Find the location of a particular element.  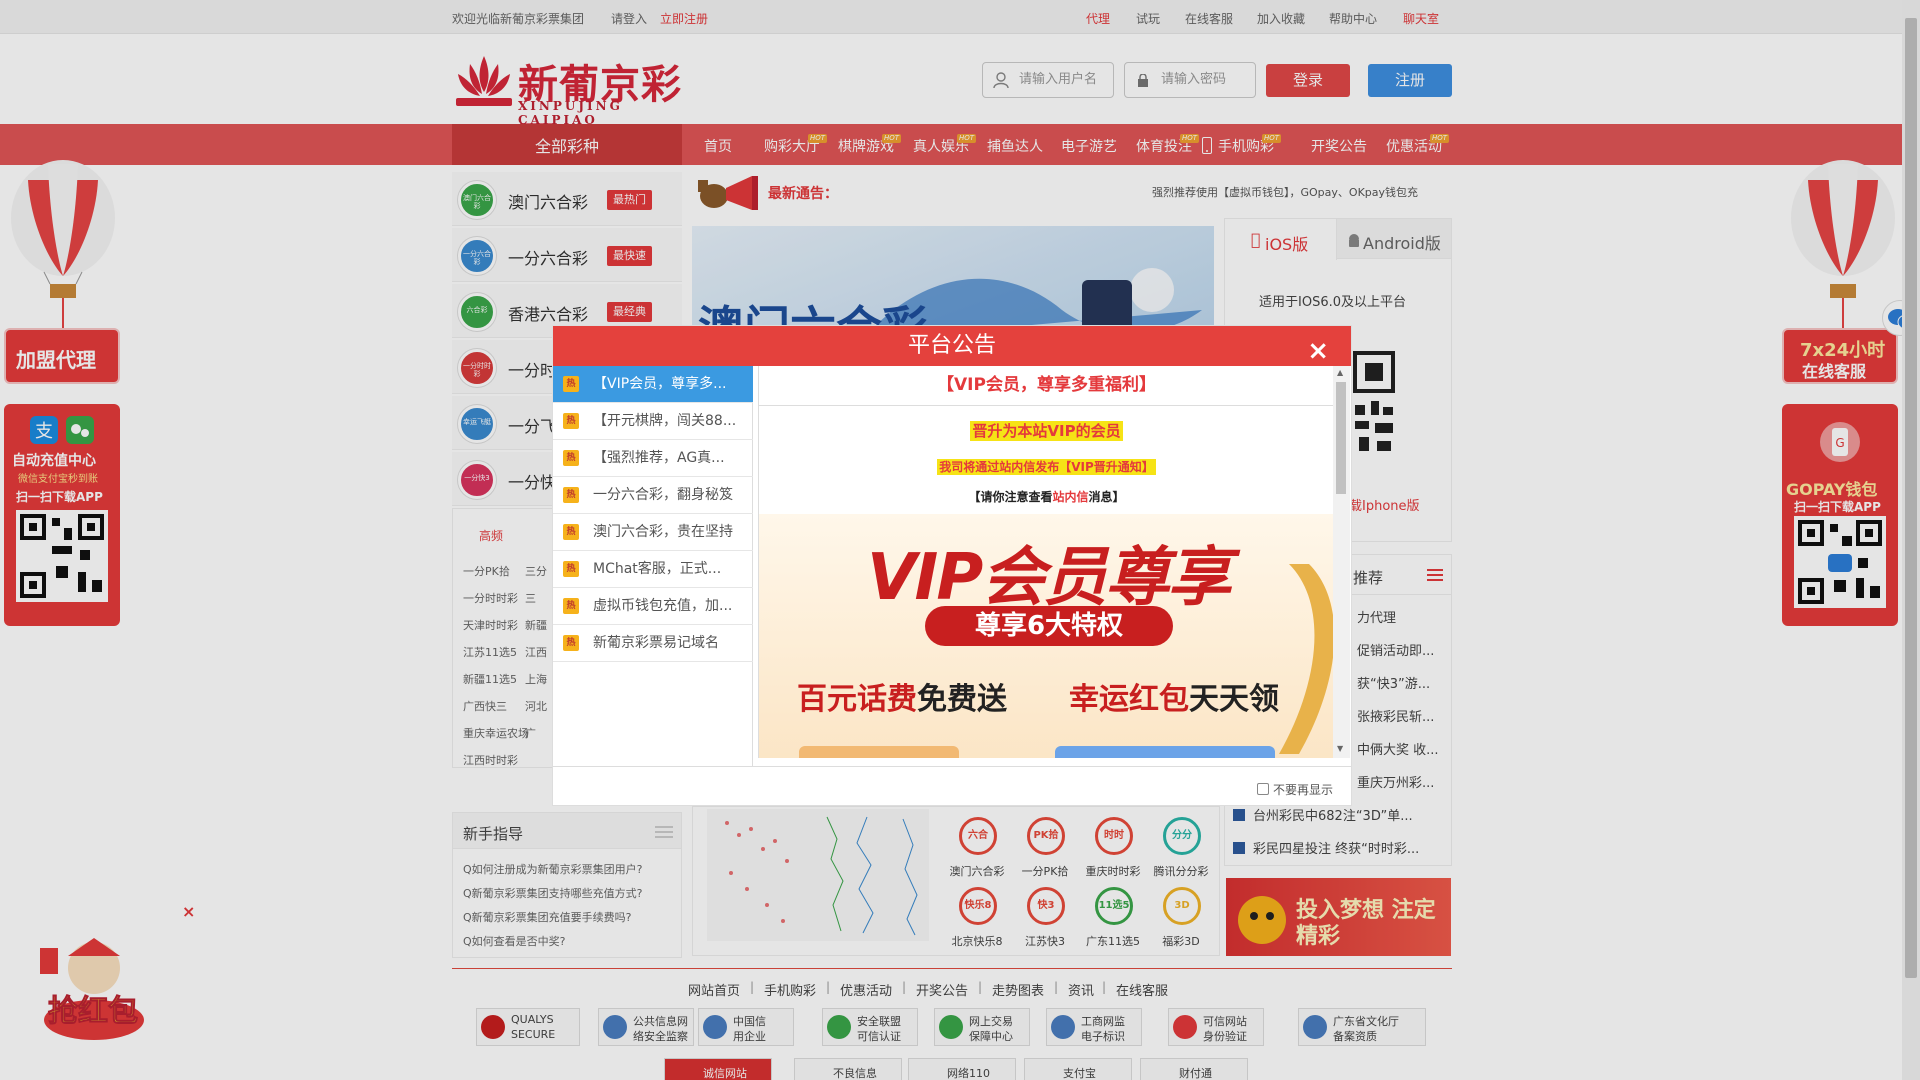

modal-scroll-thumb is located at coordinates (1341, 438).